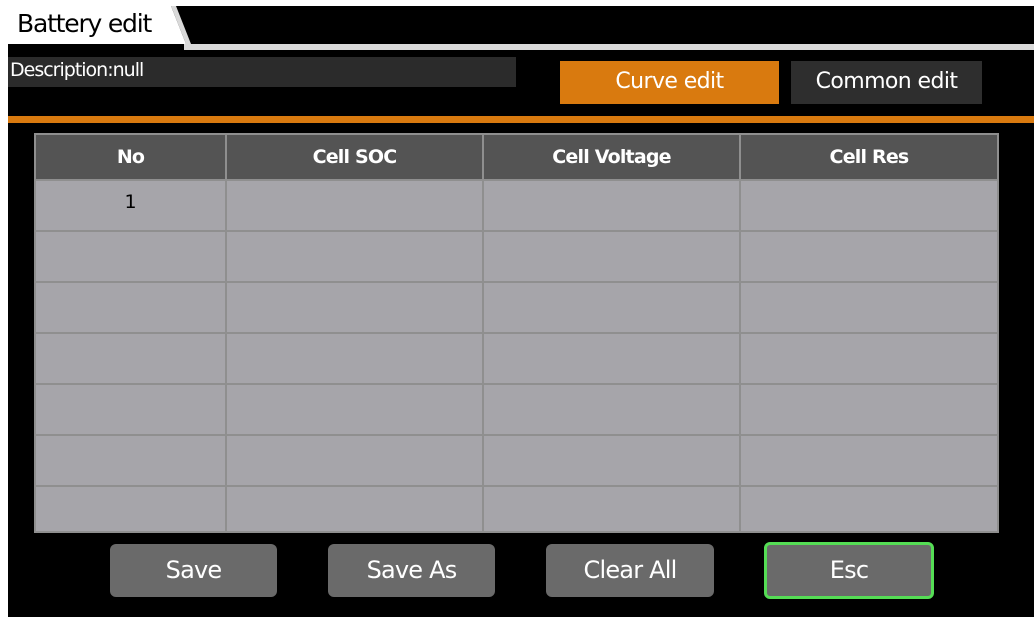  Describe the element at coordinates (130, 205) in the screenshot. I see `table-cell-no: 1` at that location.